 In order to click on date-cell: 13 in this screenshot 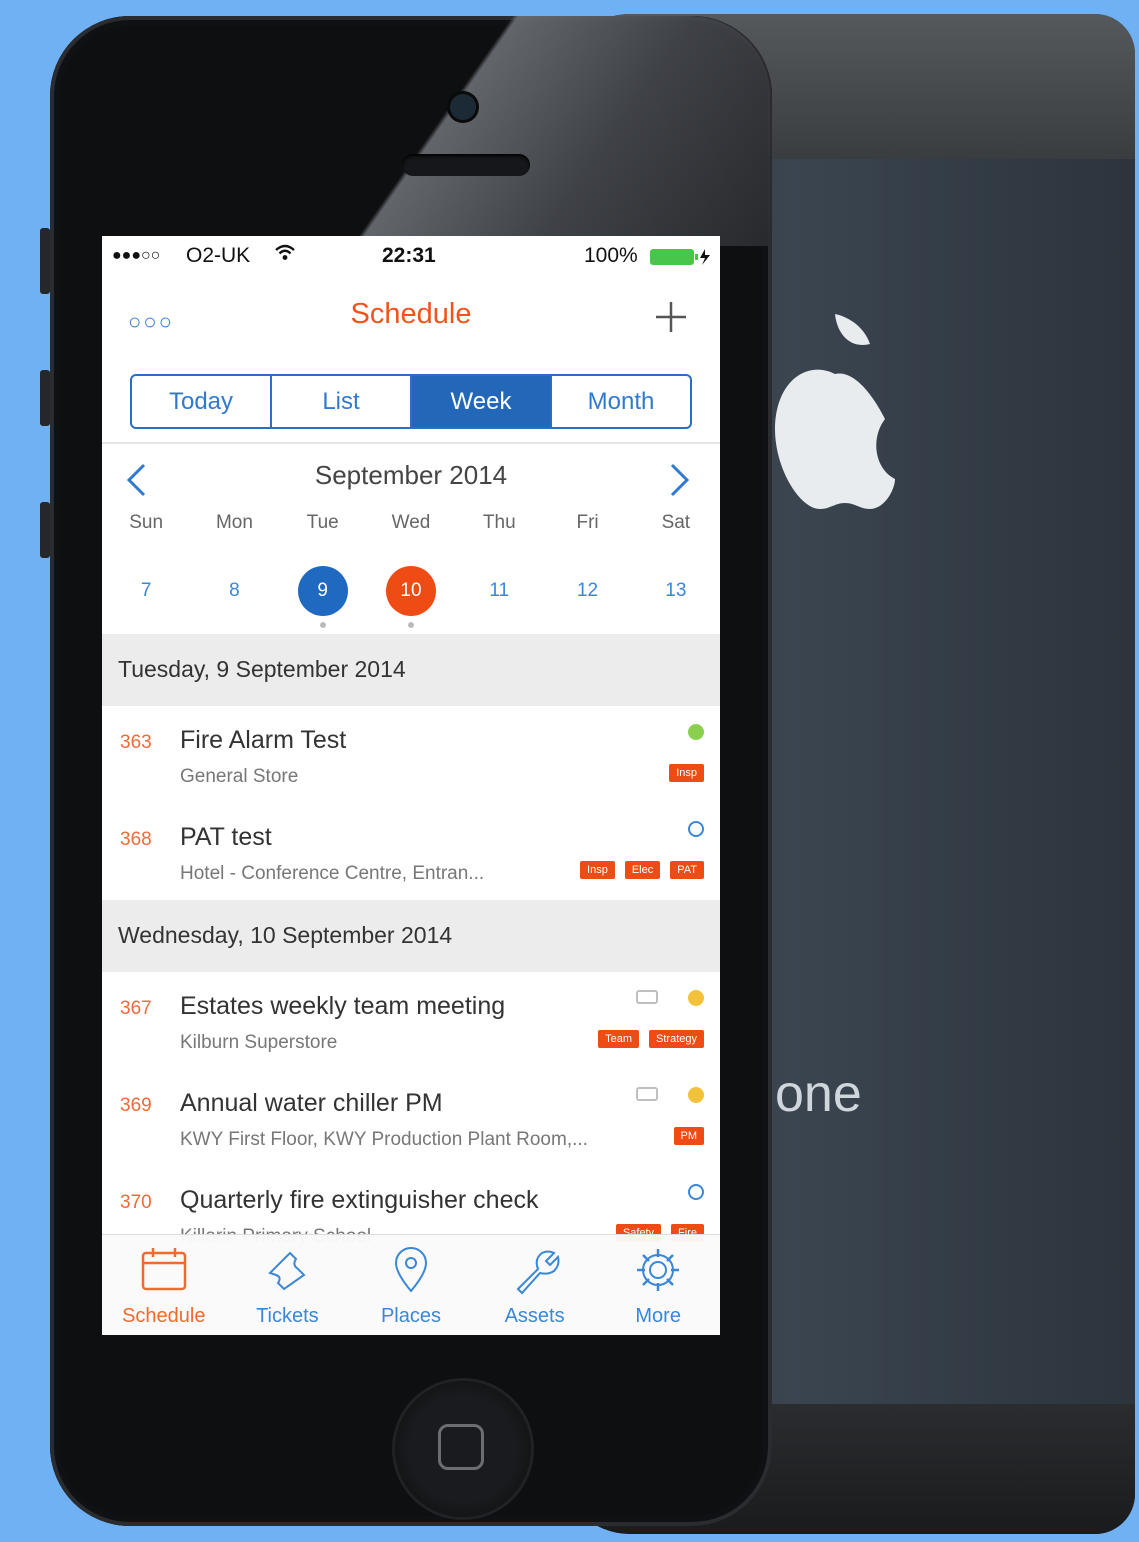, I will do `click(676, 591)`.